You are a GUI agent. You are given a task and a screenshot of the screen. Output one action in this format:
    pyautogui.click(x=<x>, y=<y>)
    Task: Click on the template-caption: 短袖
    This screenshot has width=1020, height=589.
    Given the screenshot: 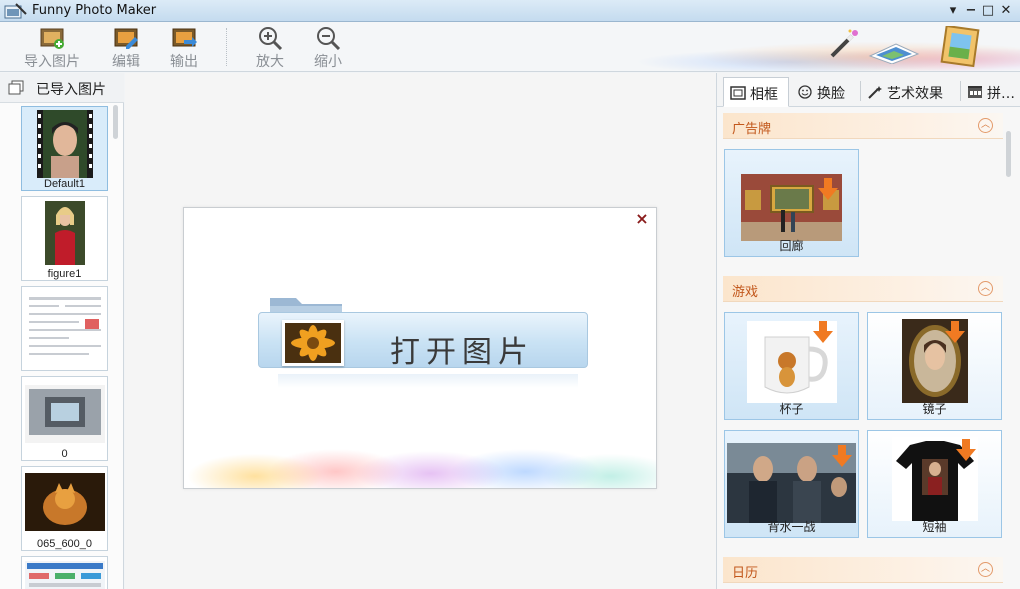 What is the action you would take?
    pyautogui.click(x=934, y=527)
    